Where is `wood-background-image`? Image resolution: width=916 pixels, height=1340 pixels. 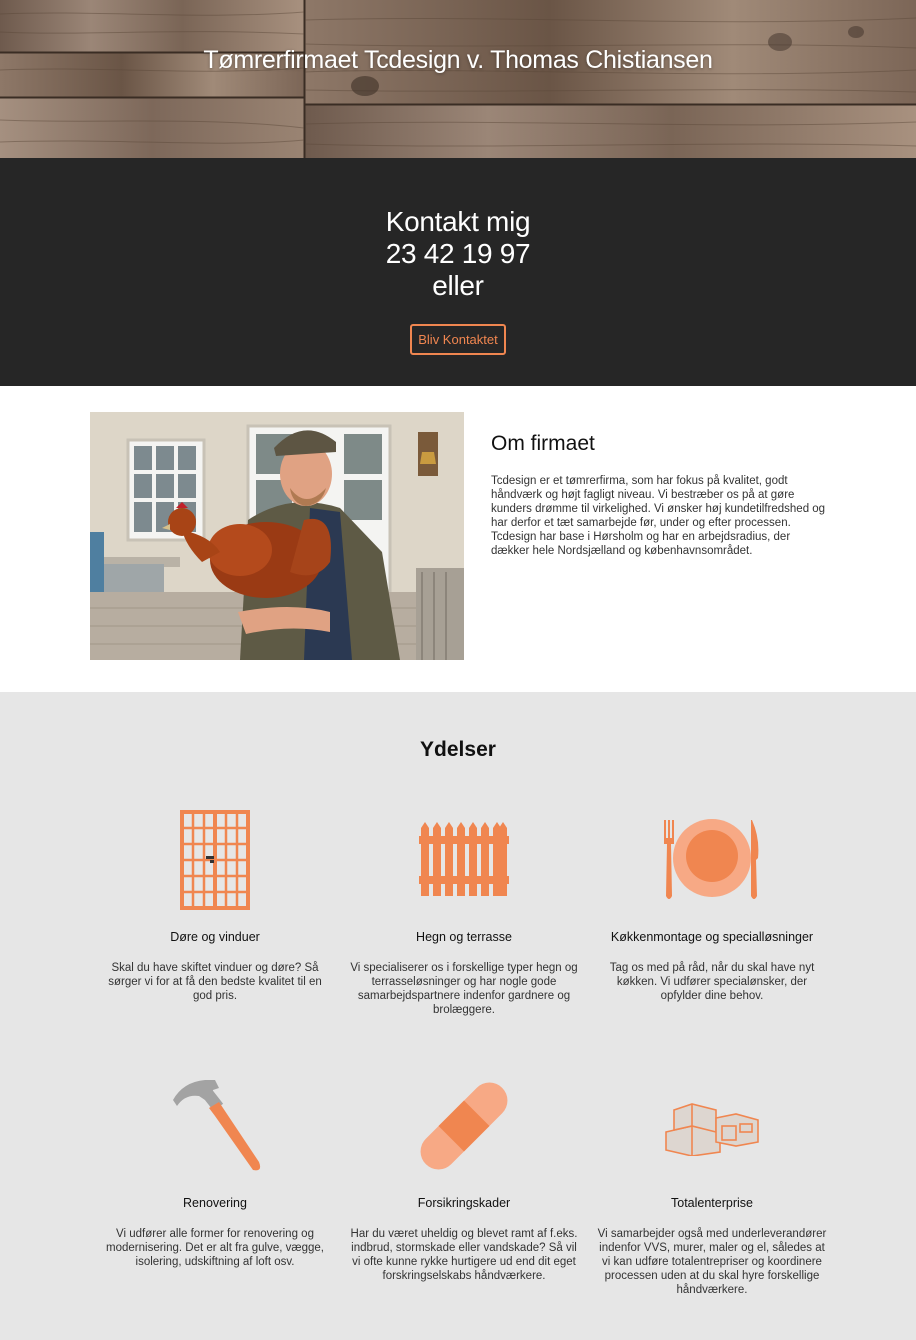
wood-background-image is located at coordinates (458, 79).